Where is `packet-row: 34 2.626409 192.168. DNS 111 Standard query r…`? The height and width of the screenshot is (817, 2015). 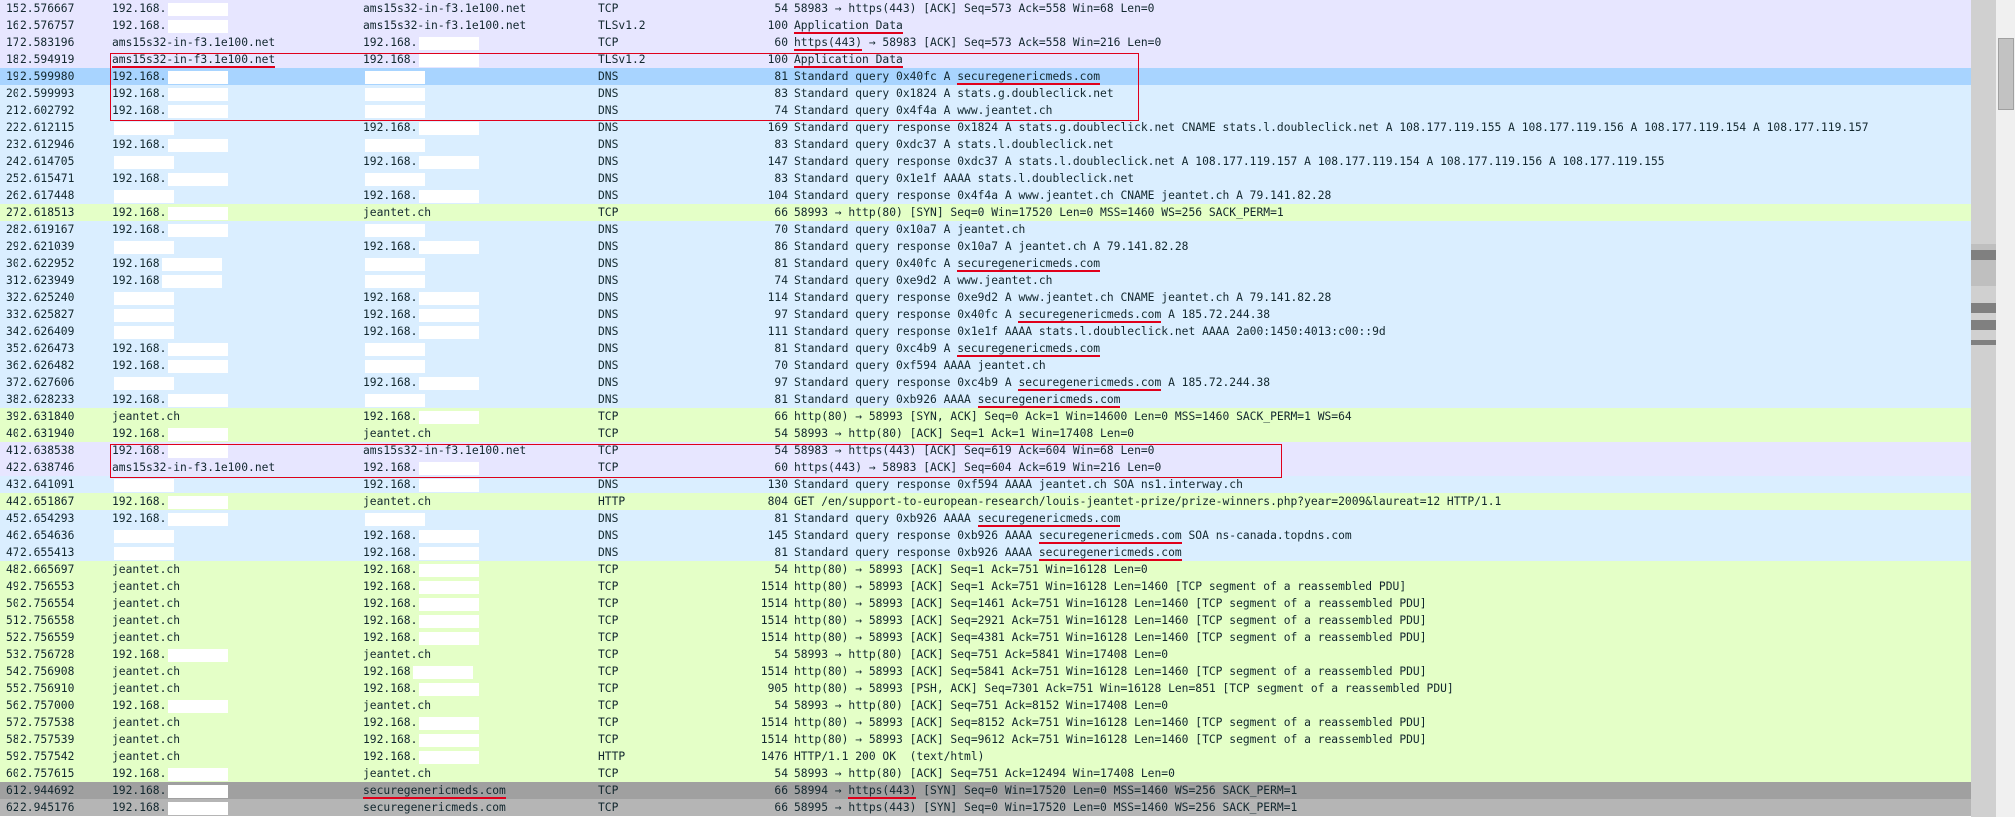 packet-row: 34 2.626409 192.168. DNS 111 Standard query r… is located at coordinates (985, 331).